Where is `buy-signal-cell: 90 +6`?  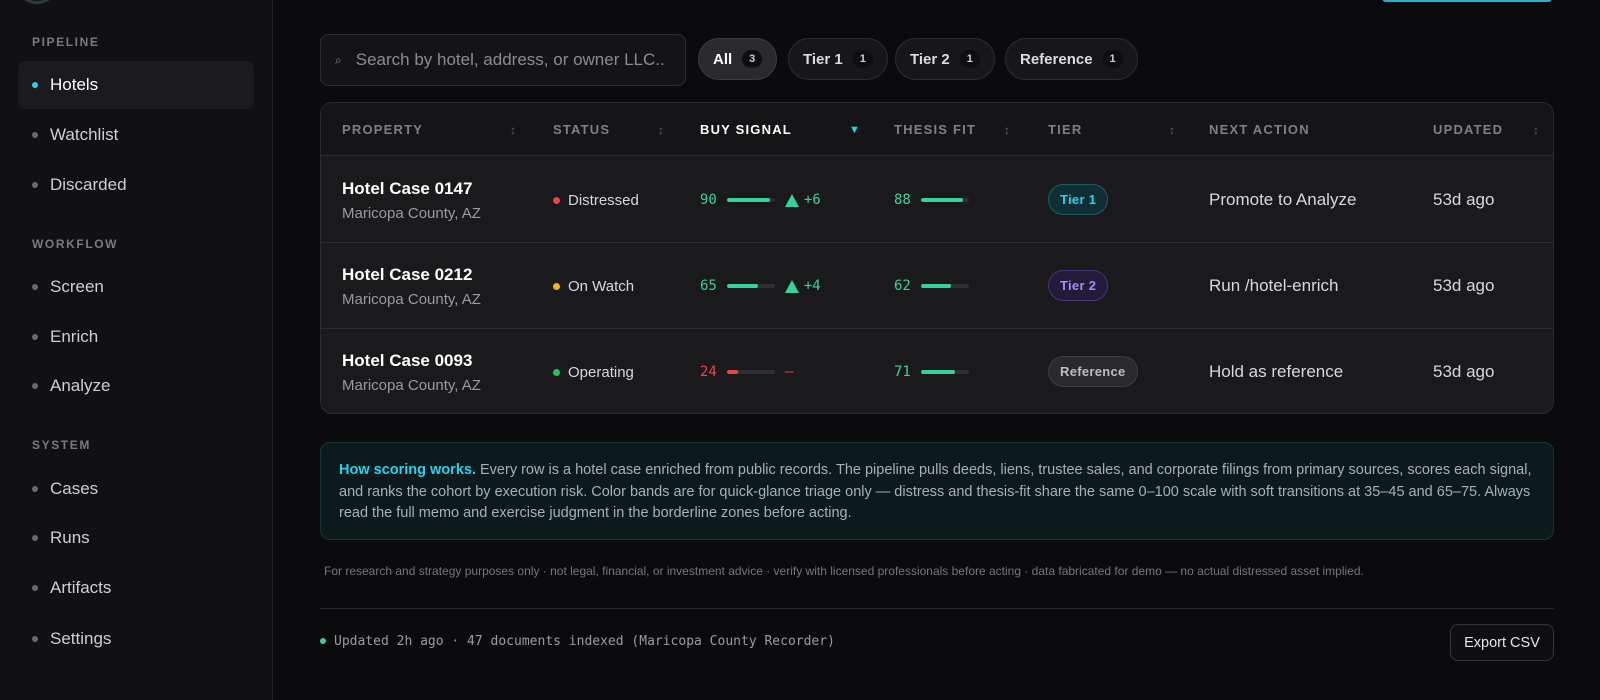 buy-signal-cell: 90 +6 is located at coordinates (760, 200).